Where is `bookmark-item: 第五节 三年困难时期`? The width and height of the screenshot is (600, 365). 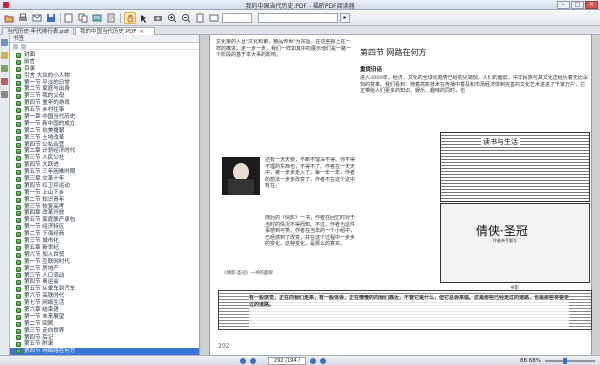
bookmark-item: 第五节 三年困难时期 is located at coordinates (104, 172).